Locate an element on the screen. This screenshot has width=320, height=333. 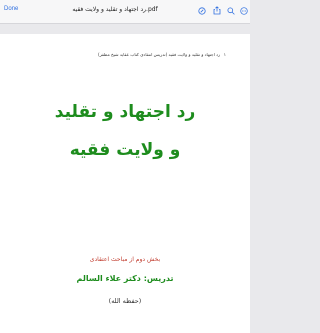
document-title: رد اجتهاد و تقلید و ولایت فقیه.pdf is located at coordinates (115, 9).